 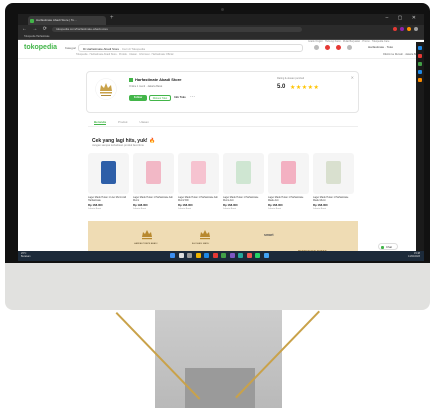 What do you see at coordinates (352, 77) in the screenshot?
I see `close-icon: ✕` at bounding box center [352, 77].